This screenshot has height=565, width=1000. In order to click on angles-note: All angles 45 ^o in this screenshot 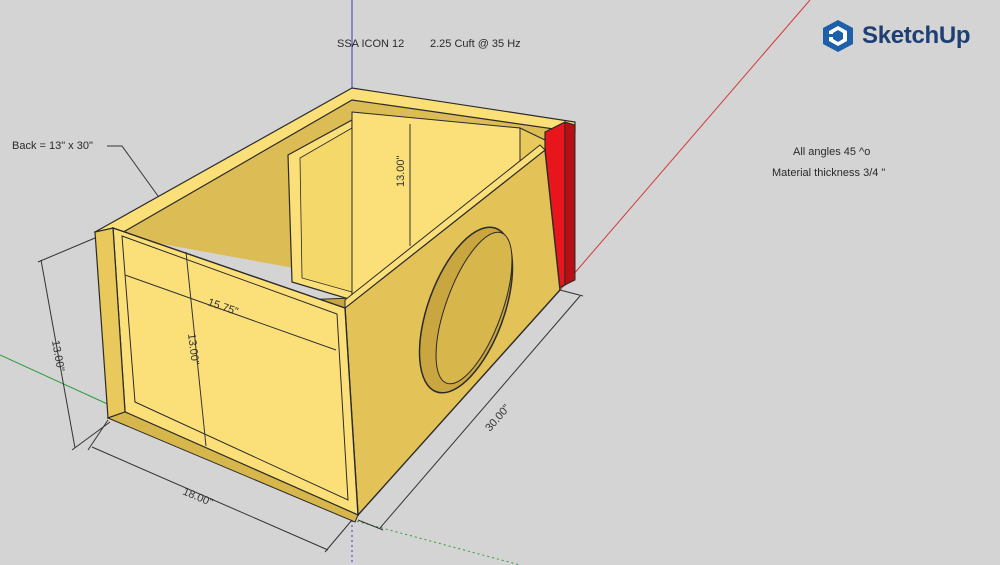, I will do `click(832, 152)`.